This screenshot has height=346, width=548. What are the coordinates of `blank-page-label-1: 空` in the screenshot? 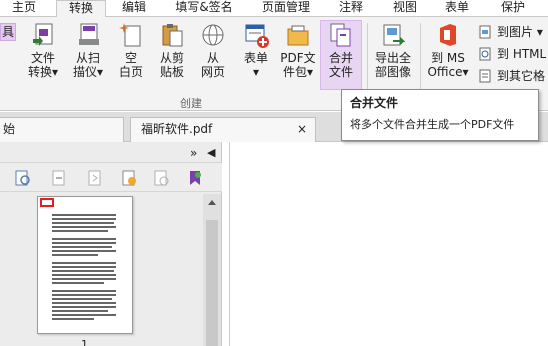 It's located at (130, 58).